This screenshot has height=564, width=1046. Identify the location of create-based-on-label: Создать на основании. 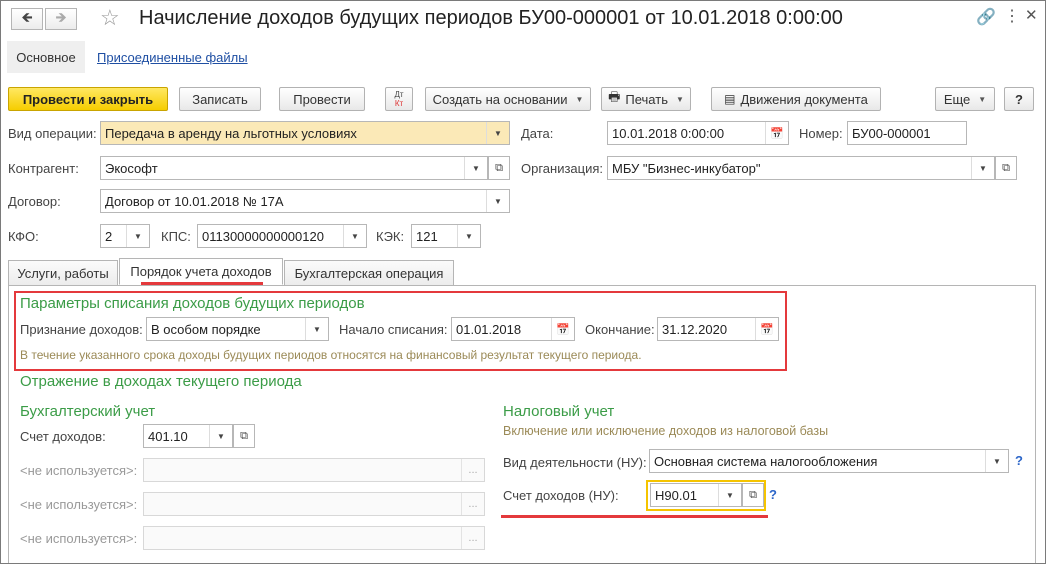
(500, 99).